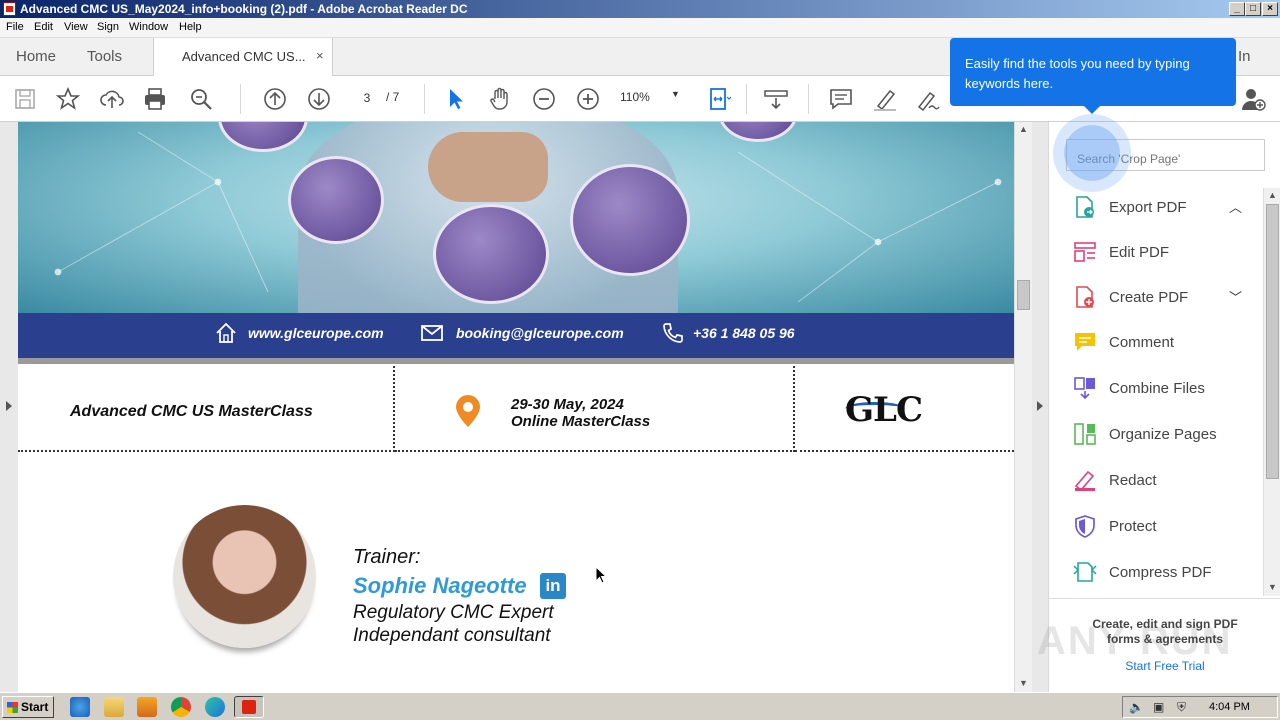 Image resolution: width=1280 pixels, height=720 pixels. I want to click on tools-scrollbar: ▲ ▼, so click(1271, 392).